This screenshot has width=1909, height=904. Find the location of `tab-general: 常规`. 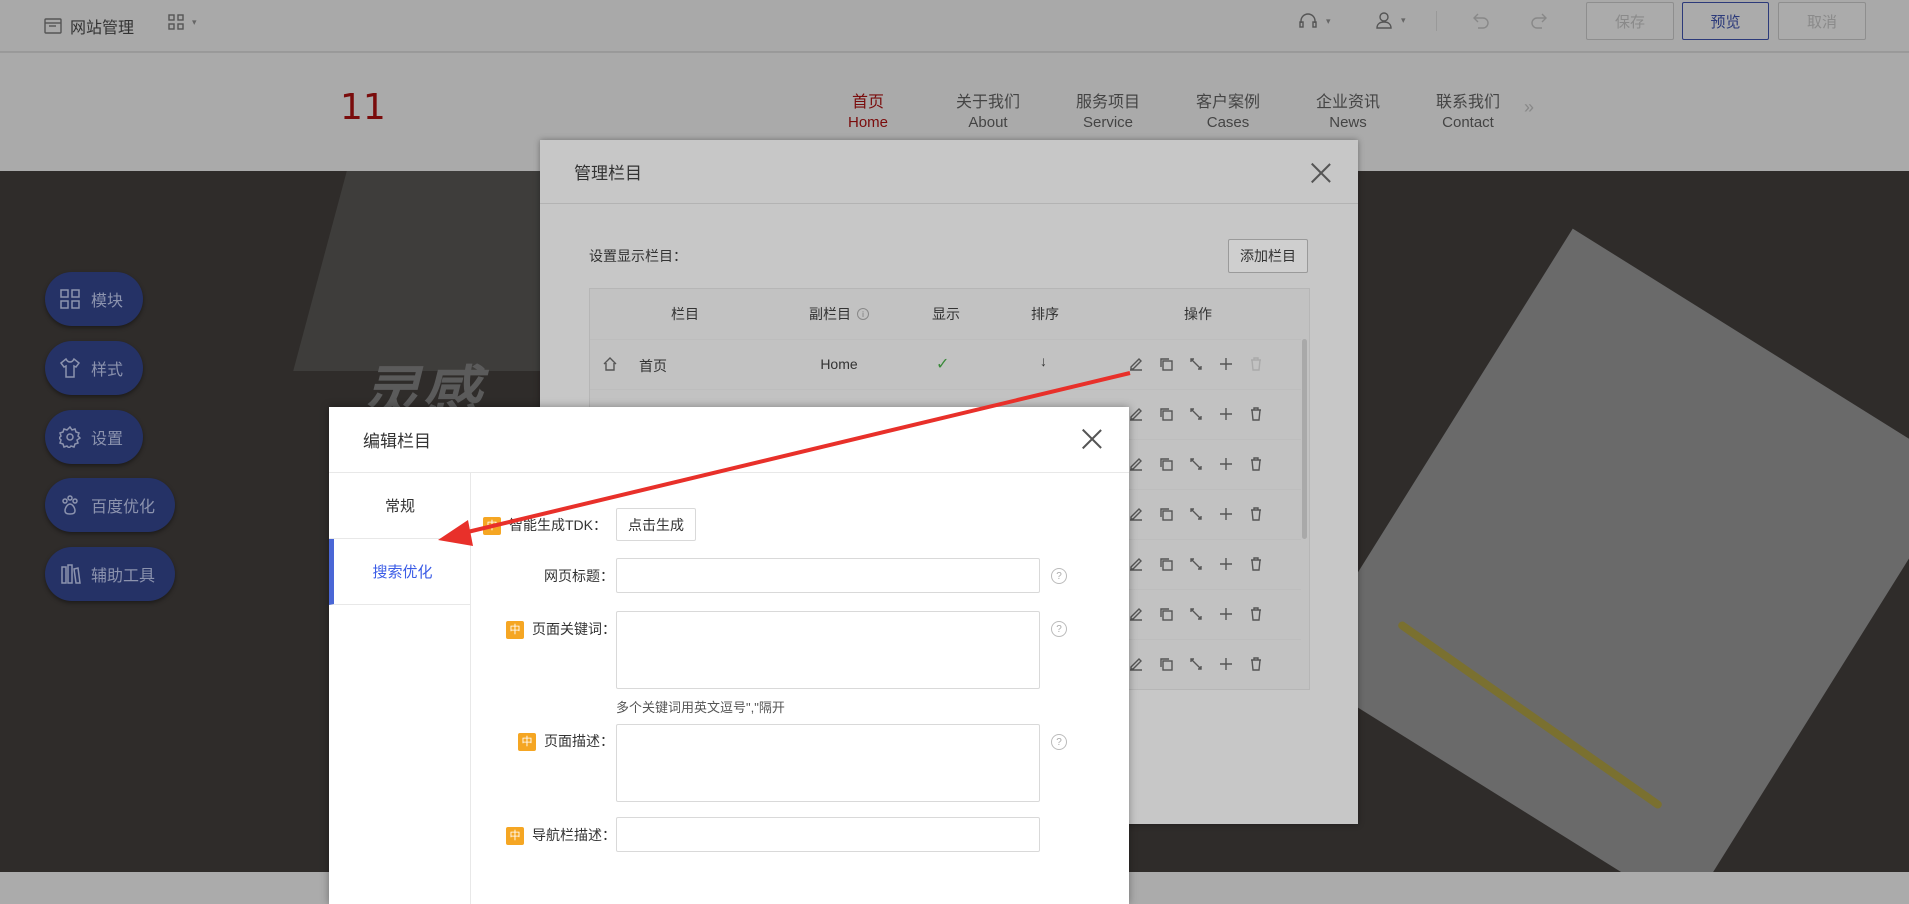

tab-general: 常规 is located at coordinates (400, 506).